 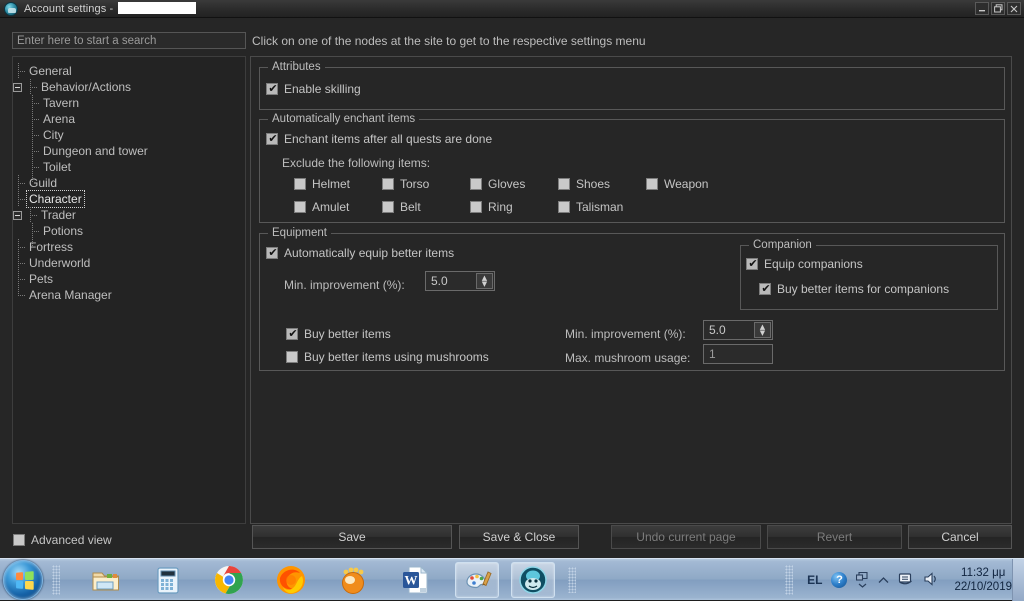 I want to click on tree-item-guild: Guild, so click(x=129, y=183).